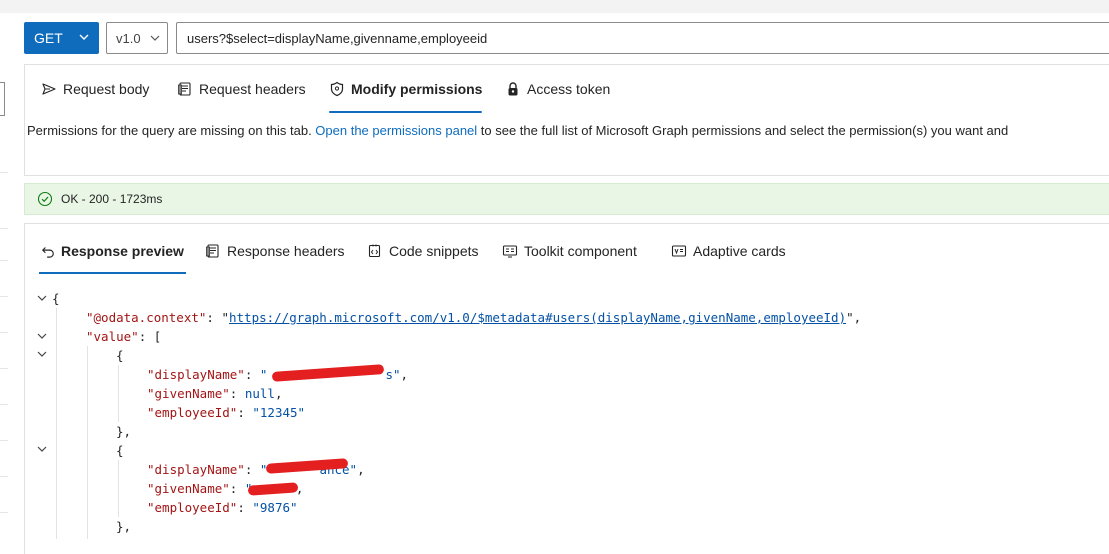  I want to click on card-icon, so click(679, 251).